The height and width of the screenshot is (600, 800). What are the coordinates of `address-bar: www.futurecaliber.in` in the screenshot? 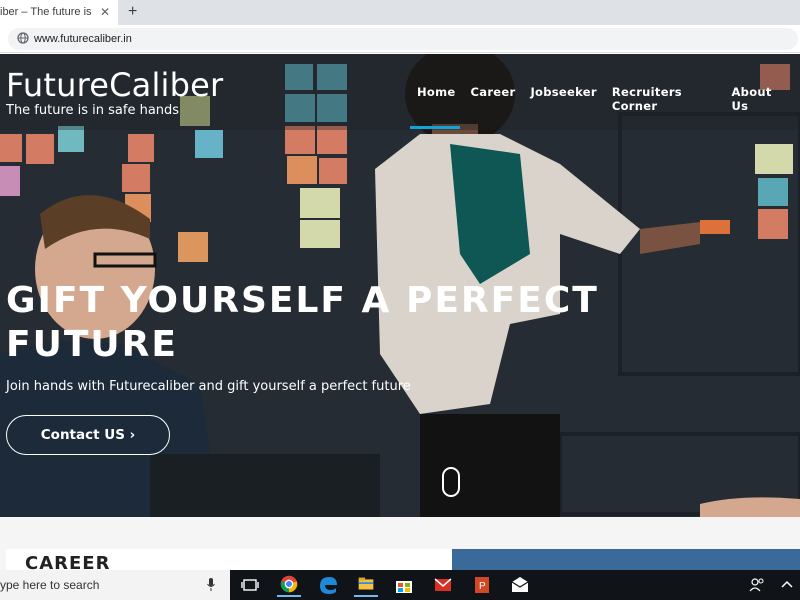 It's located at (400, 39).